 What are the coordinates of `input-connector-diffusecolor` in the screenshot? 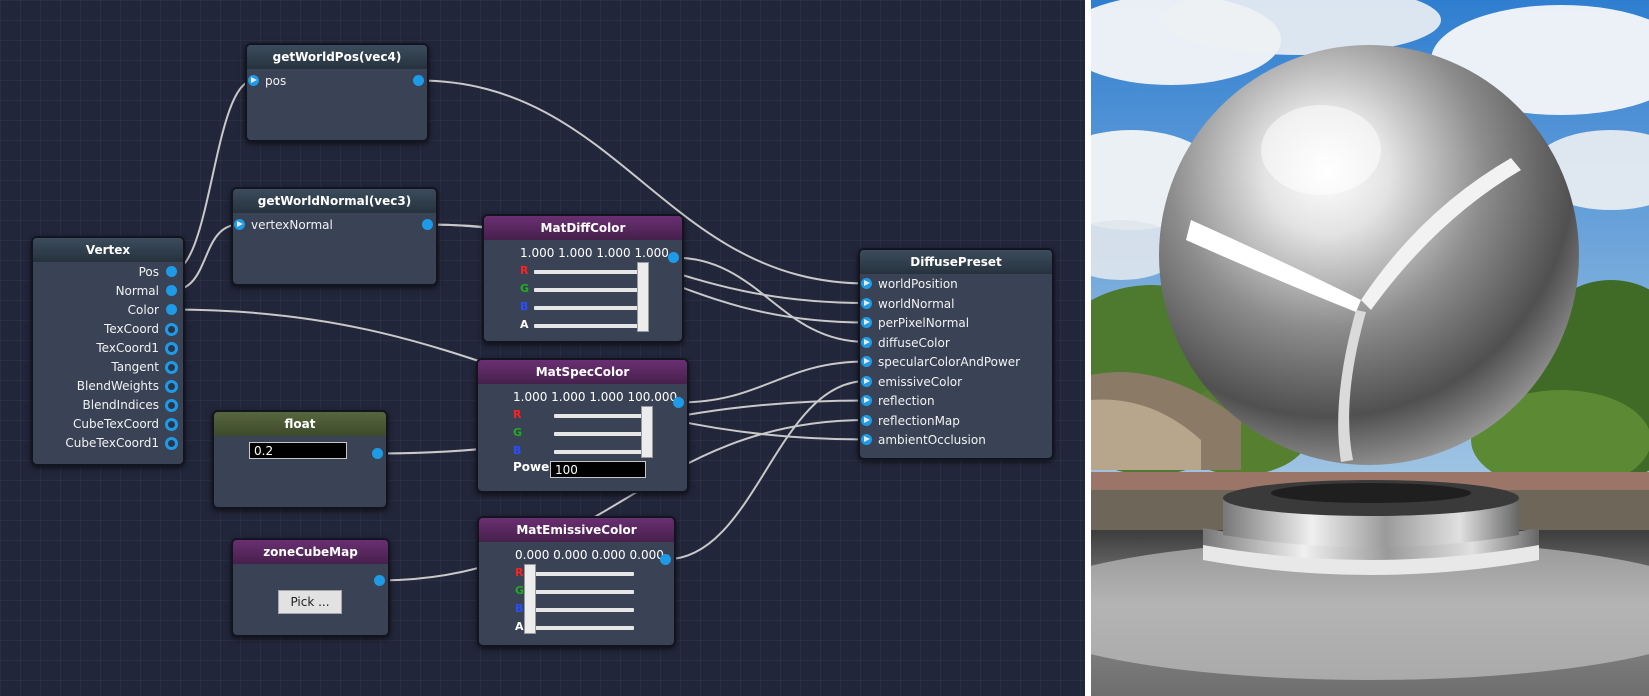 It's located at (866, 342).